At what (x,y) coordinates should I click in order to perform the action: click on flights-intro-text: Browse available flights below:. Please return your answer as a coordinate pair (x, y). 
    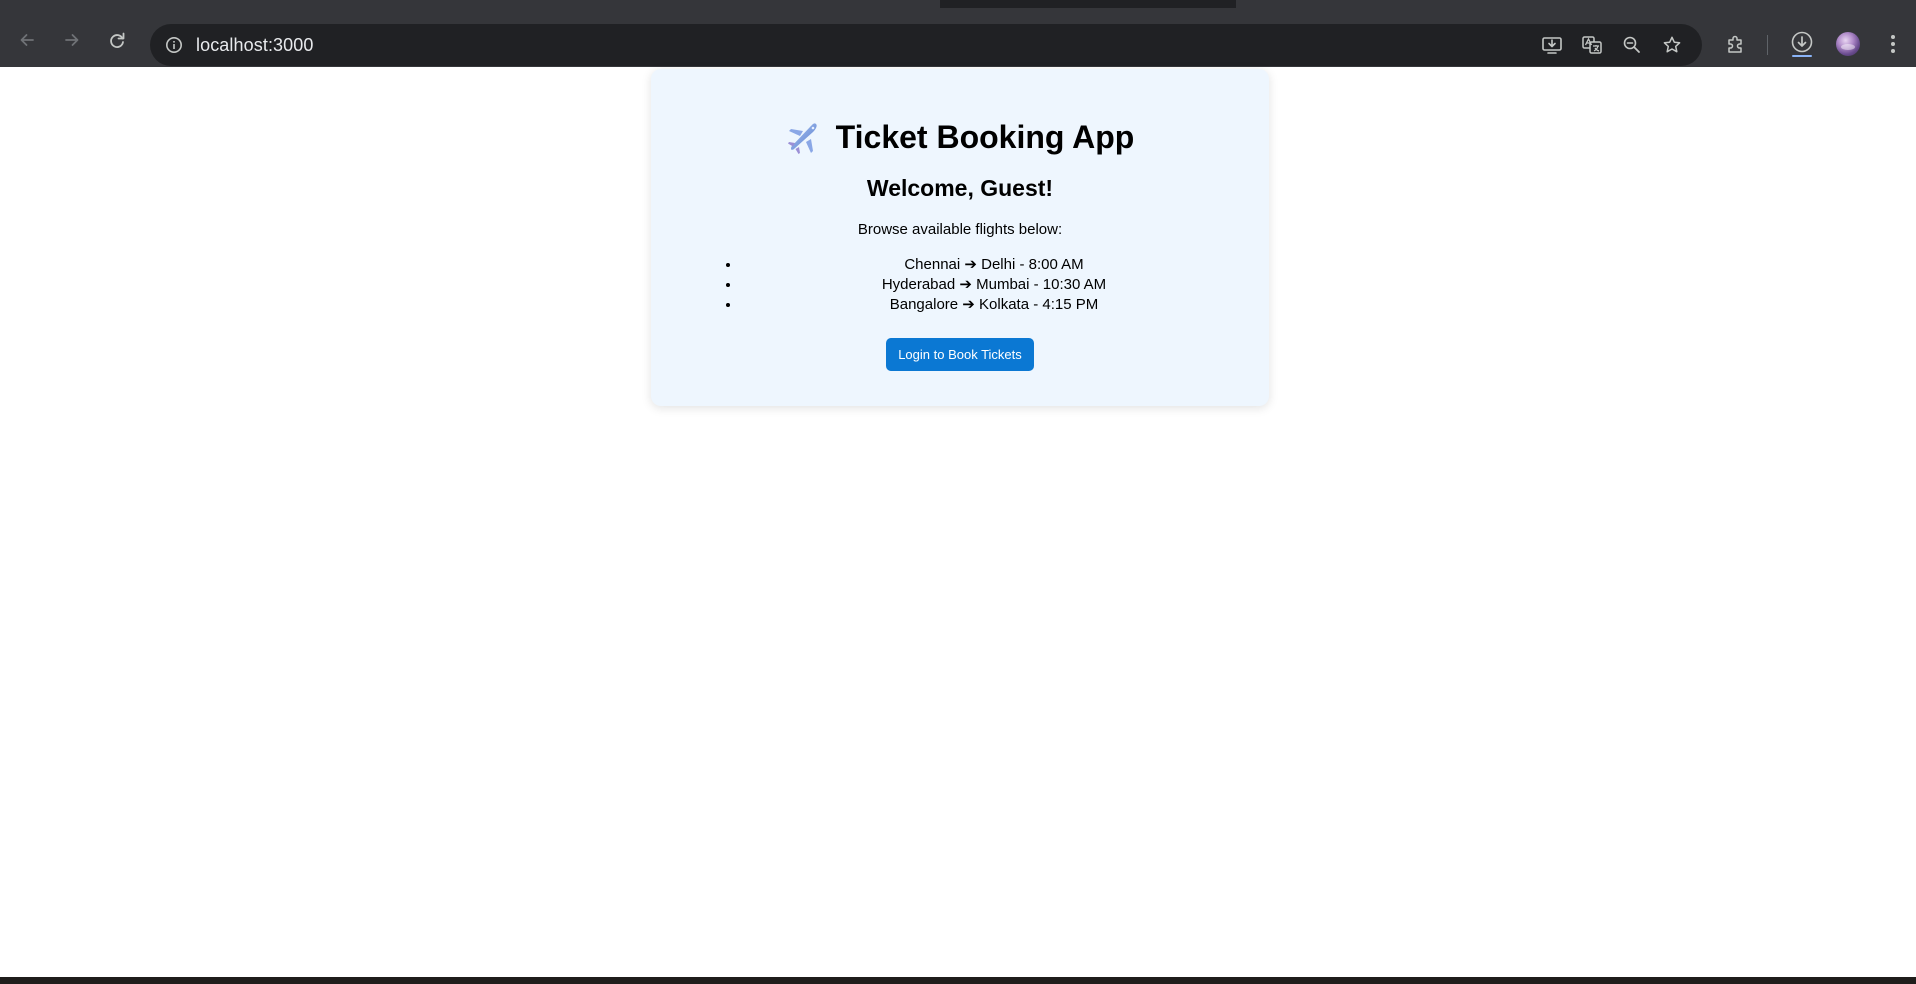
    Looking at the image, I should click on (960, 229).